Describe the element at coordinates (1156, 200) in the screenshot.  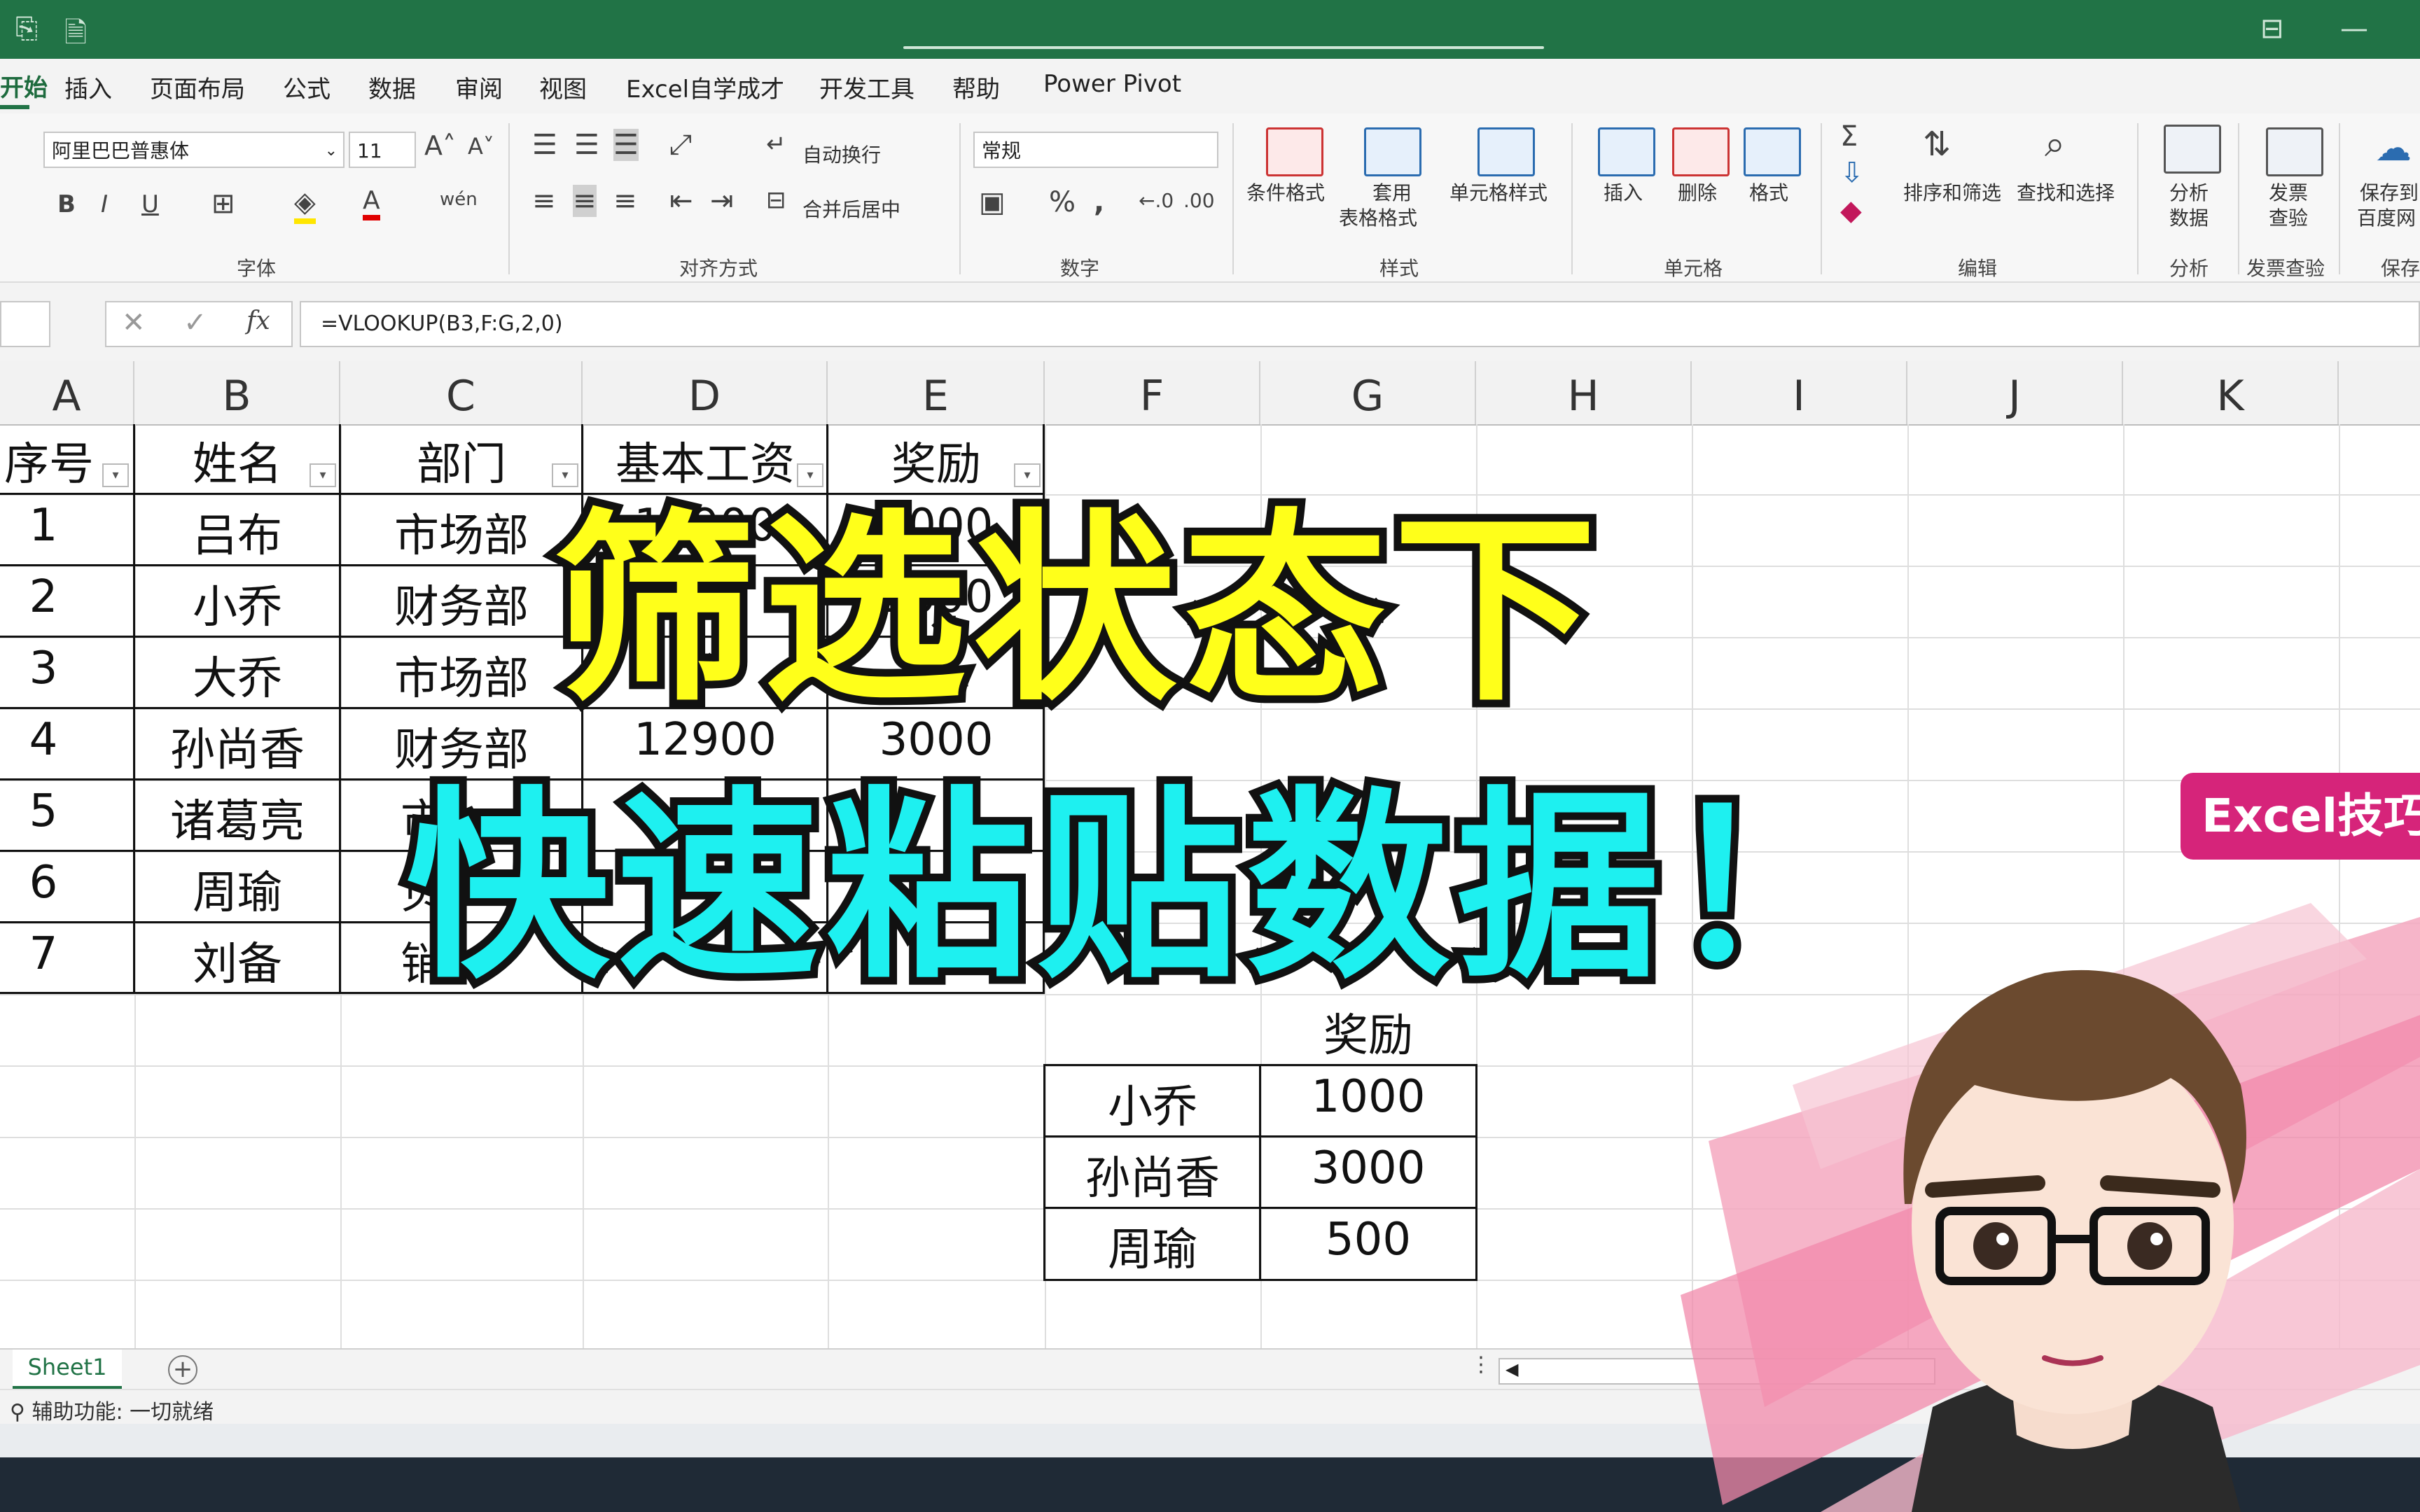
I see `increase-decimal-icon: ←.0` at that location.